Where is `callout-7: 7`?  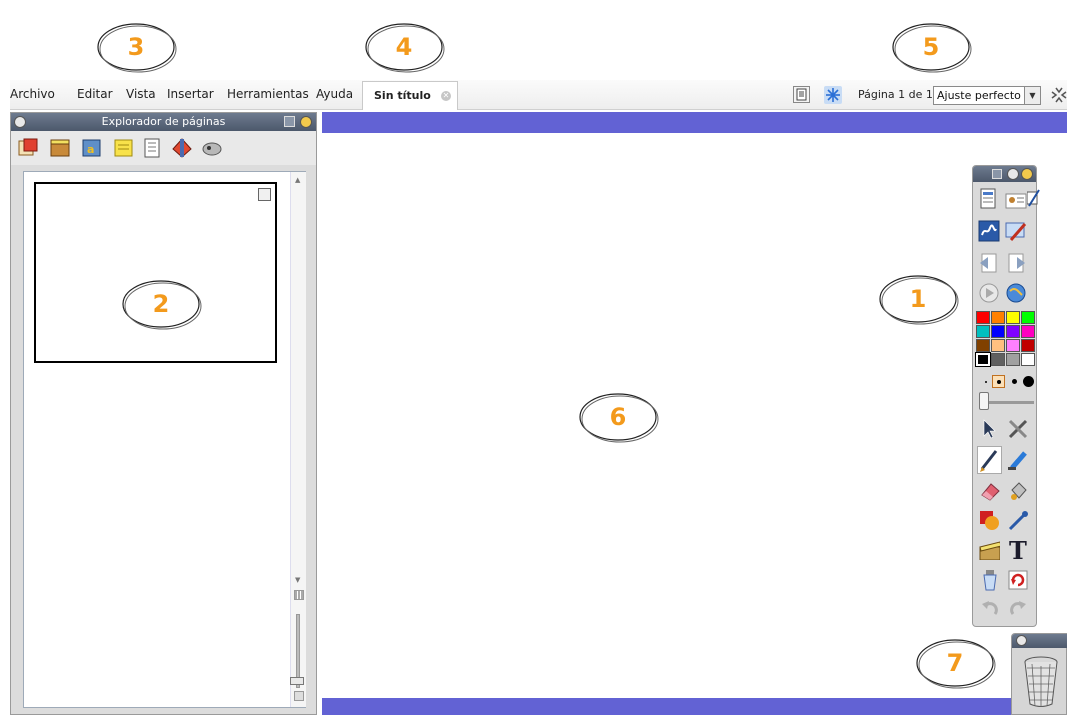
callout-7: 7 is located at coordinates (955, 663).